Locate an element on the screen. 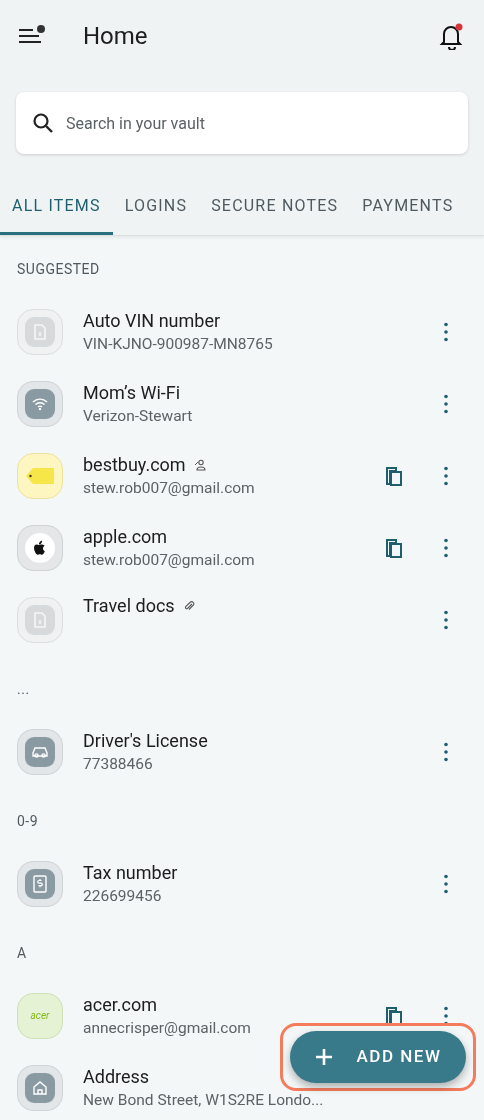 Image resolution: width=484 pixels, height=1120 pixels. item-subtitle: 226699456 is located at coordinates (123, 896).